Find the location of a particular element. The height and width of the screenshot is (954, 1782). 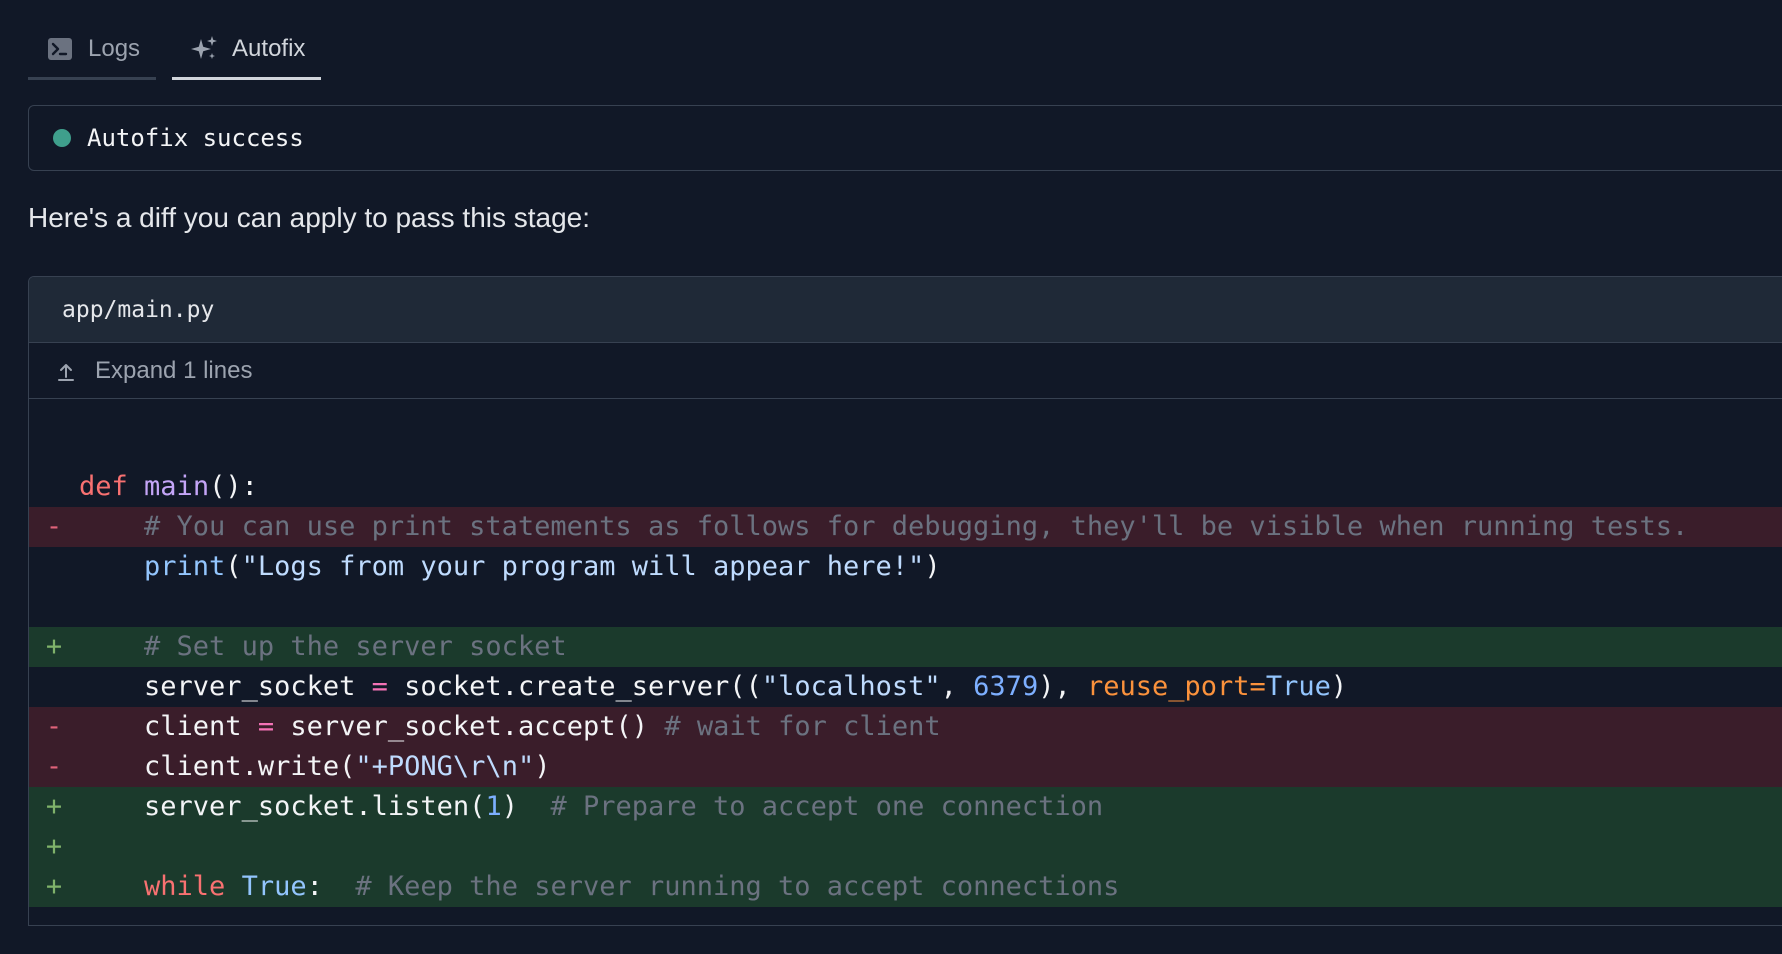

diff-line-added: + # Set up the server socket is located at coordinates (905, 647).